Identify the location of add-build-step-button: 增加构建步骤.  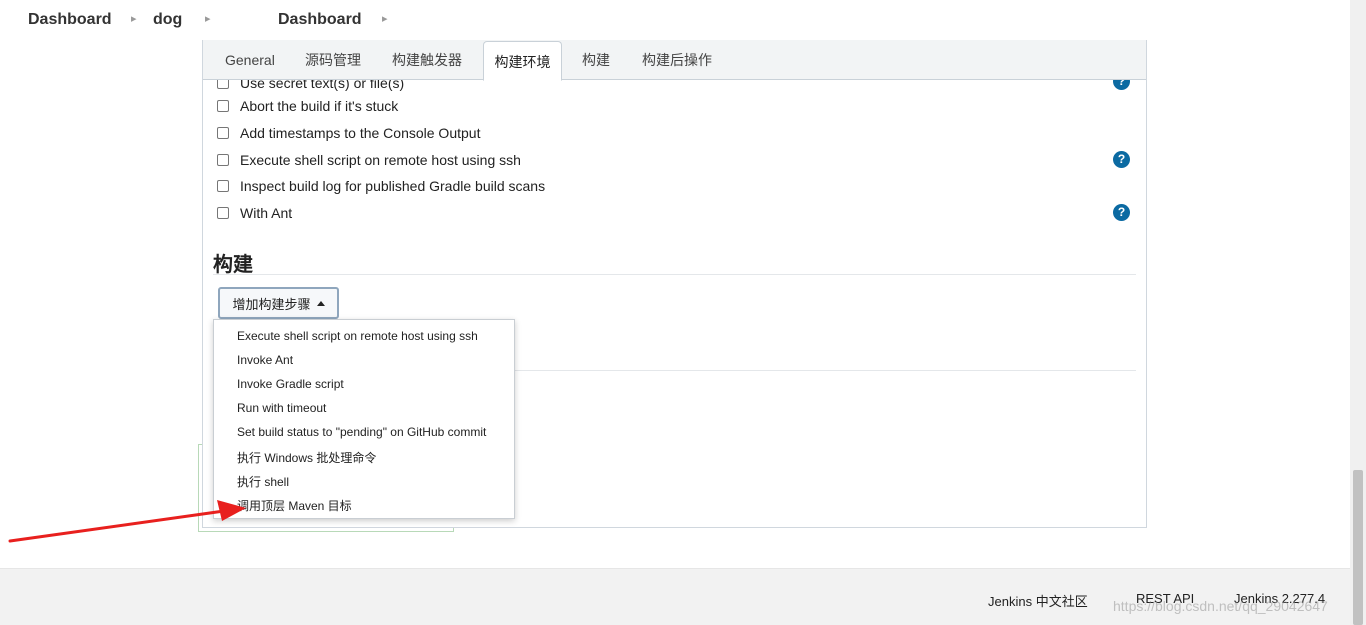
(278, 303).